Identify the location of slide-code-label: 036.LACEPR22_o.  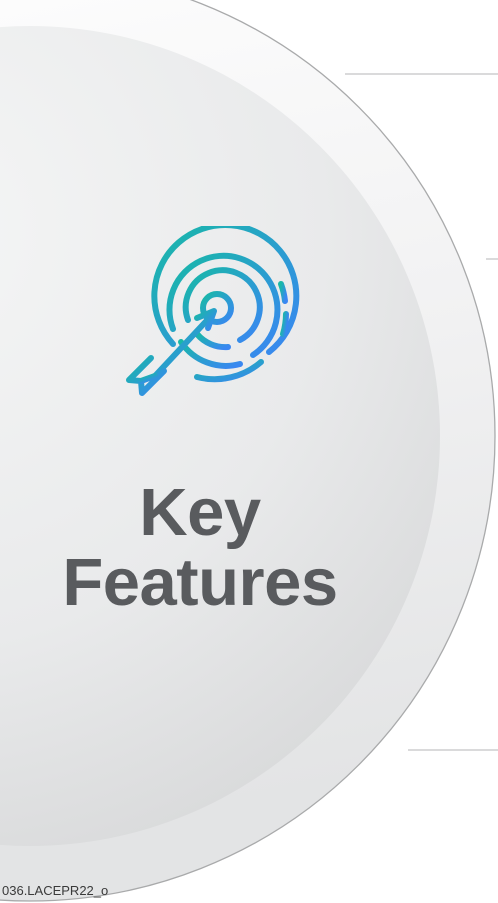
(55, 890).